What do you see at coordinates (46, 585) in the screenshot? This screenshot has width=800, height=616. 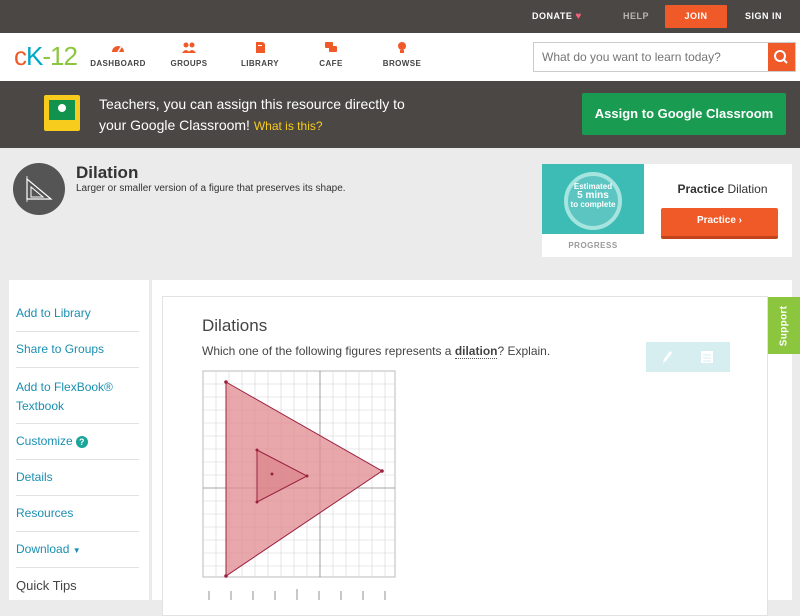 I see `quick-tips-heading: Quick Tips` at bounding box center [46, 585].